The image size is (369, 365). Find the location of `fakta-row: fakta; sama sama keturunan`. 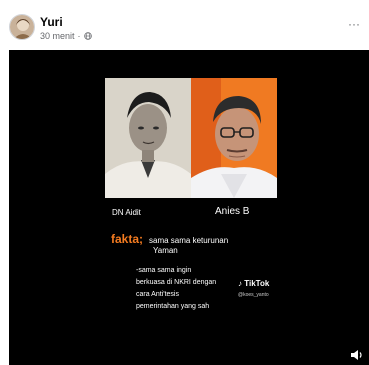

fakta-row: fakta; sama sama keturunan is located at coordinates (169, 239).